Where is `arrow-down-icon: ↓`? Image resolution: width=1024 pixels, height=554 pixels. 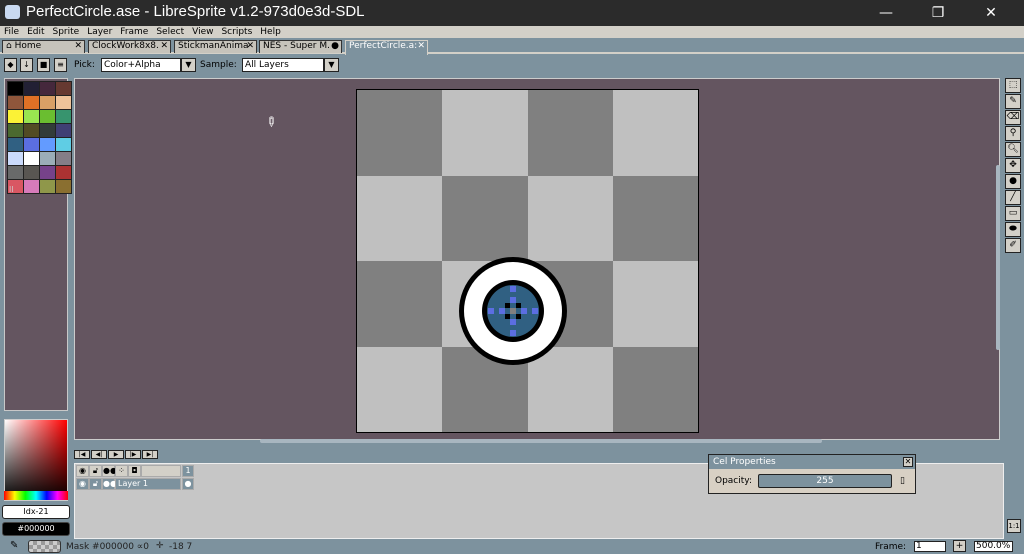 arrow-down-icon: ↓ is located at coordinates (26, 65).